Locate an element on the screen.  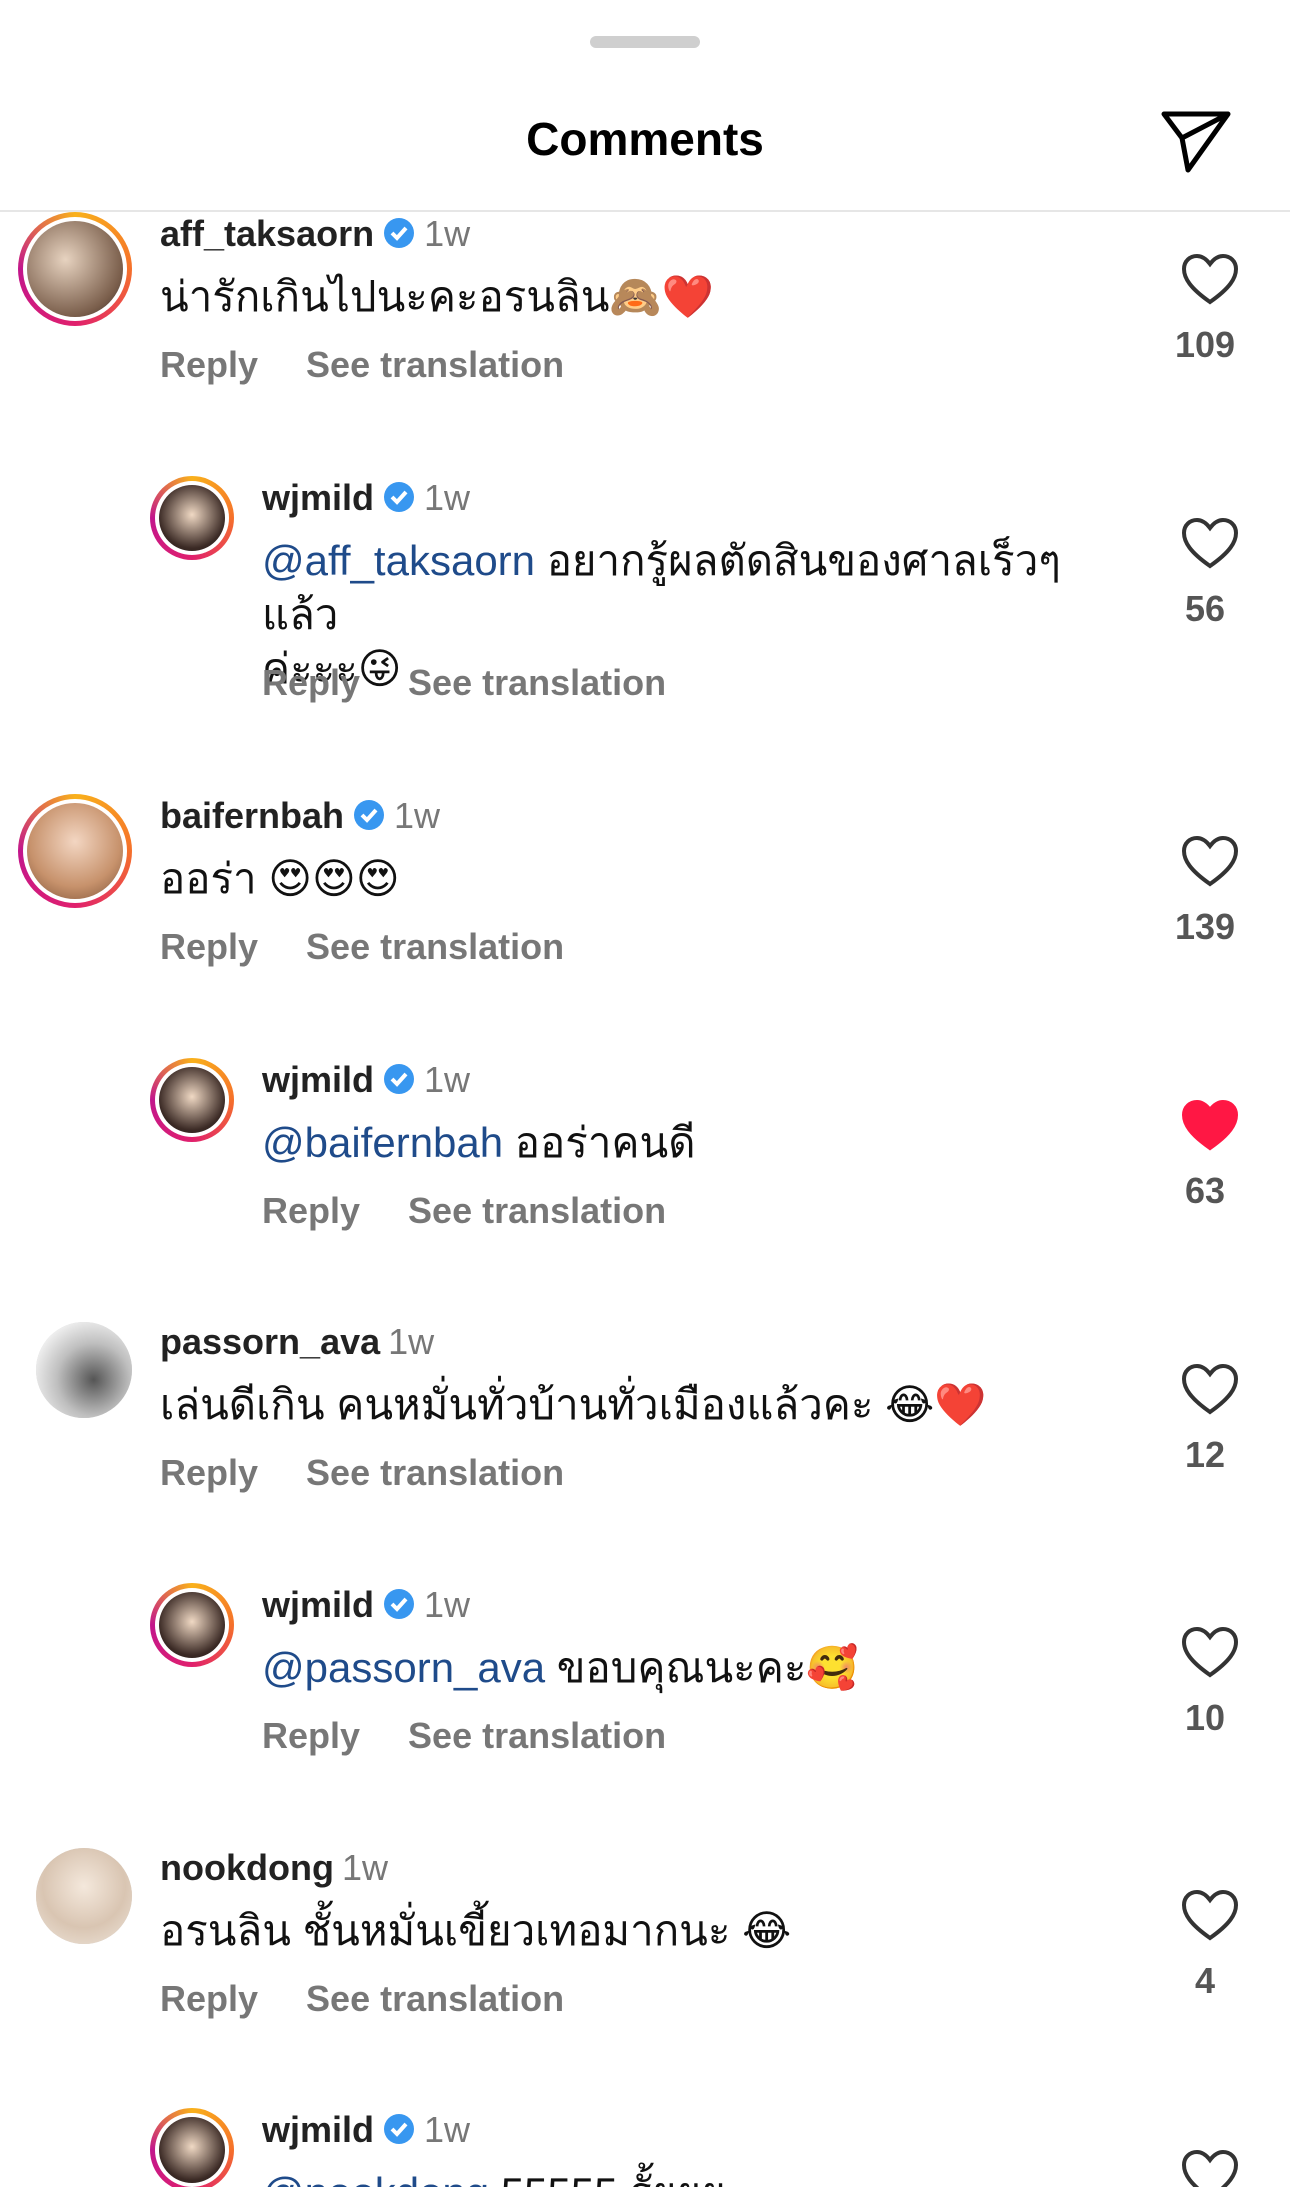
username: passorn_ava is located at coordinates (270, 1341).